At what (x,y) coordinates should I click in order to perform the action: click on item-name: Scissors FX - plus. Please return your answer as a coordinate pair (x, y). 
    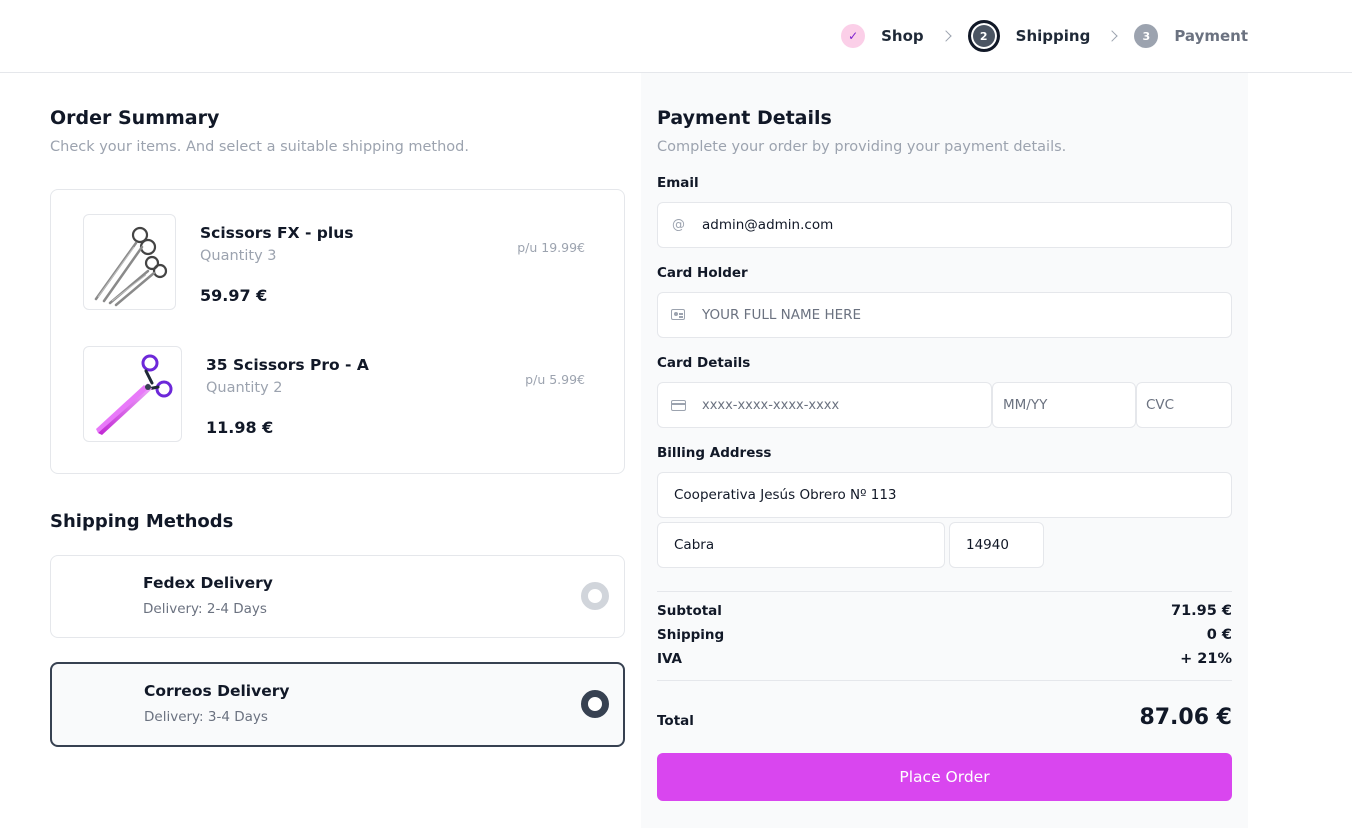
    Looking at the image, I should click on (277, 233).